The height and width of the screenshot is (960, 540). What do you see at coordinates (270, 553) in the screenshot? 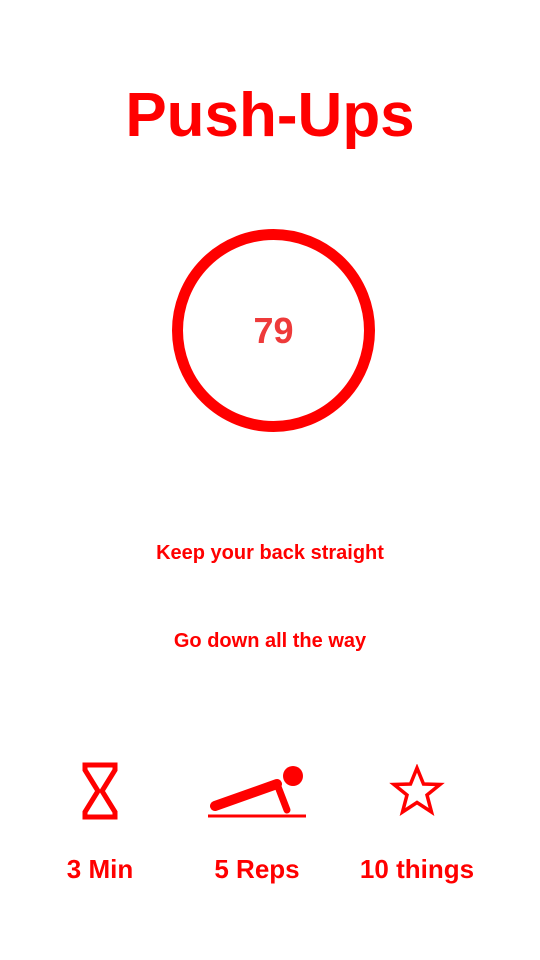
I see `tip-back-straight: Keep your back straight` at bounding box center [270, 553].